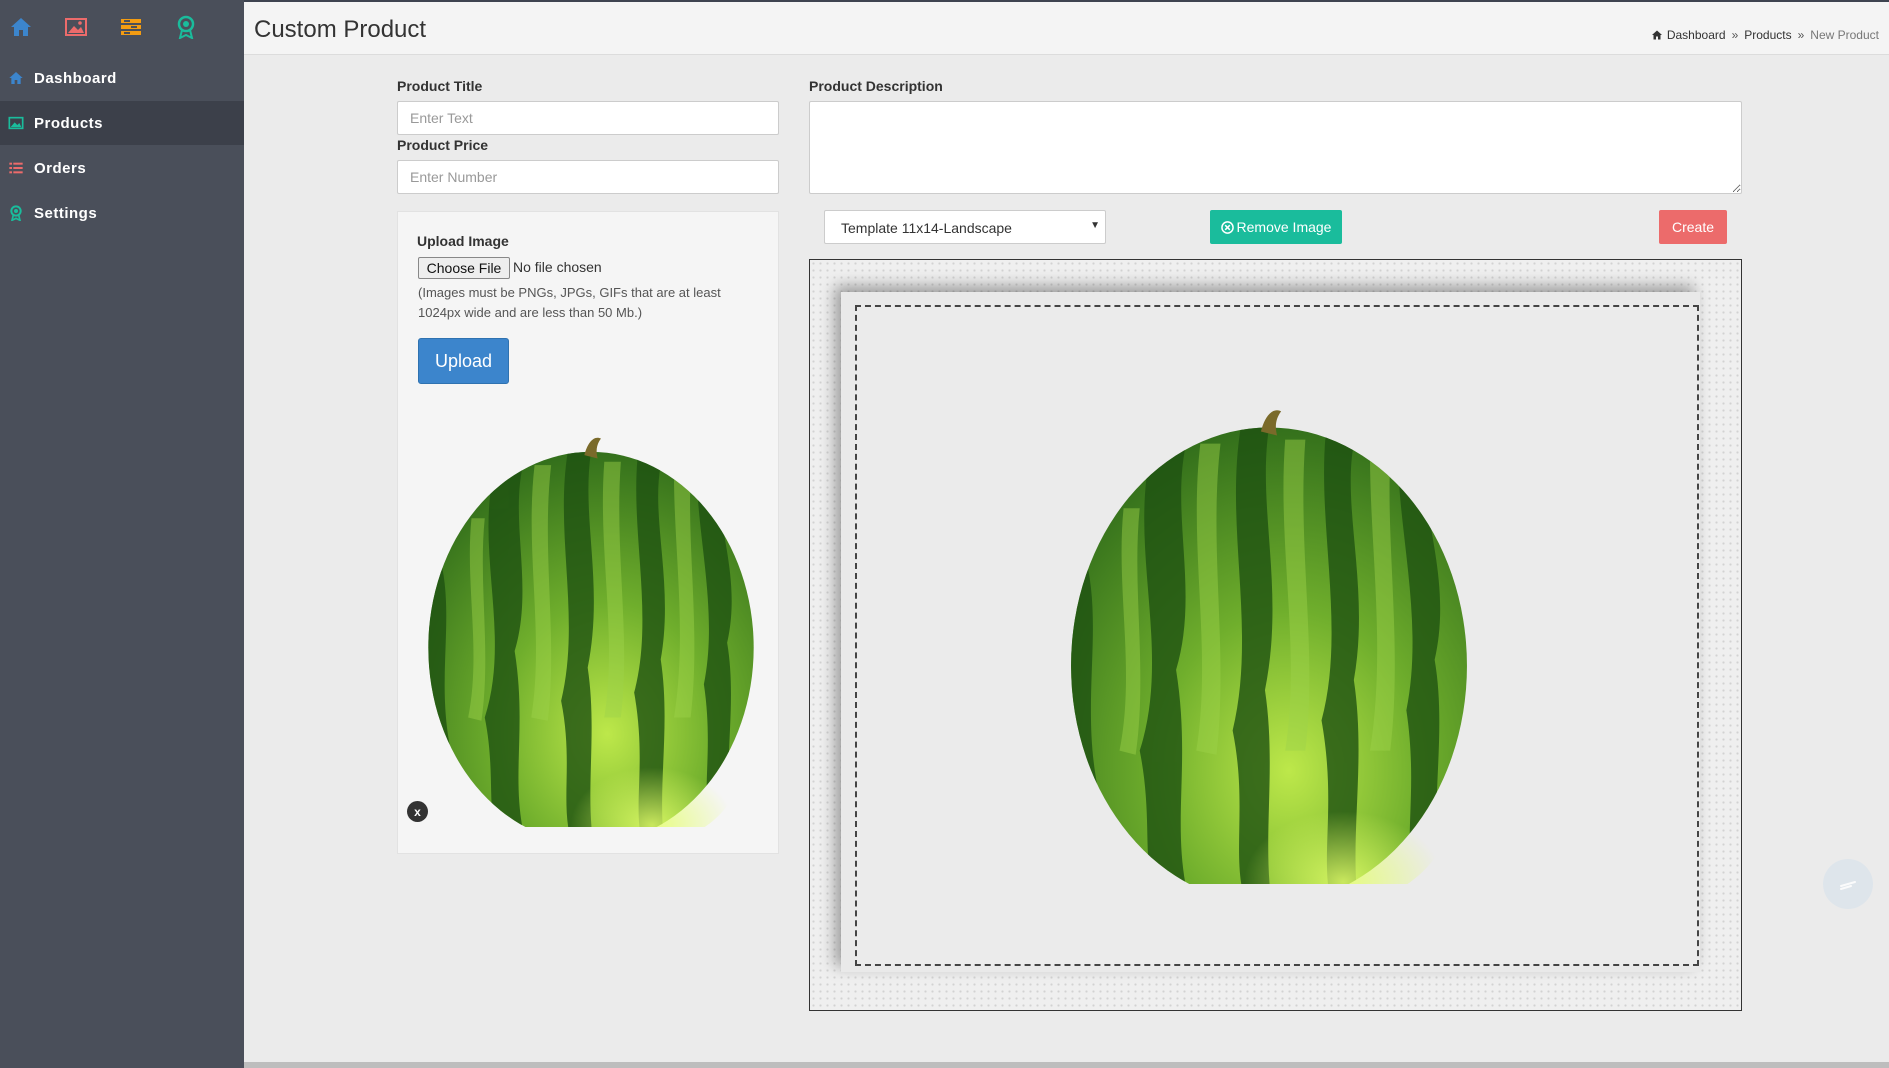 This screenshot has height=1068, width=1889. I want to click on product-price-input, so click(588, 177).